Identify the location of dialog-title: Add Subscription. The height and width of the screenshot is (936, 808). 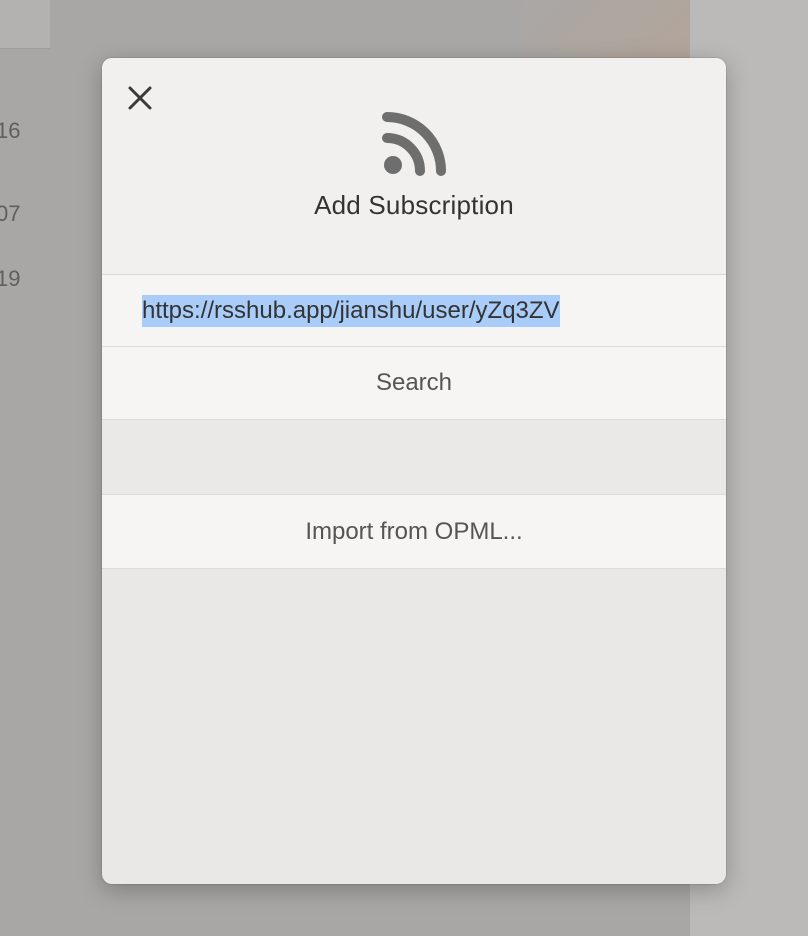
(414, 205).